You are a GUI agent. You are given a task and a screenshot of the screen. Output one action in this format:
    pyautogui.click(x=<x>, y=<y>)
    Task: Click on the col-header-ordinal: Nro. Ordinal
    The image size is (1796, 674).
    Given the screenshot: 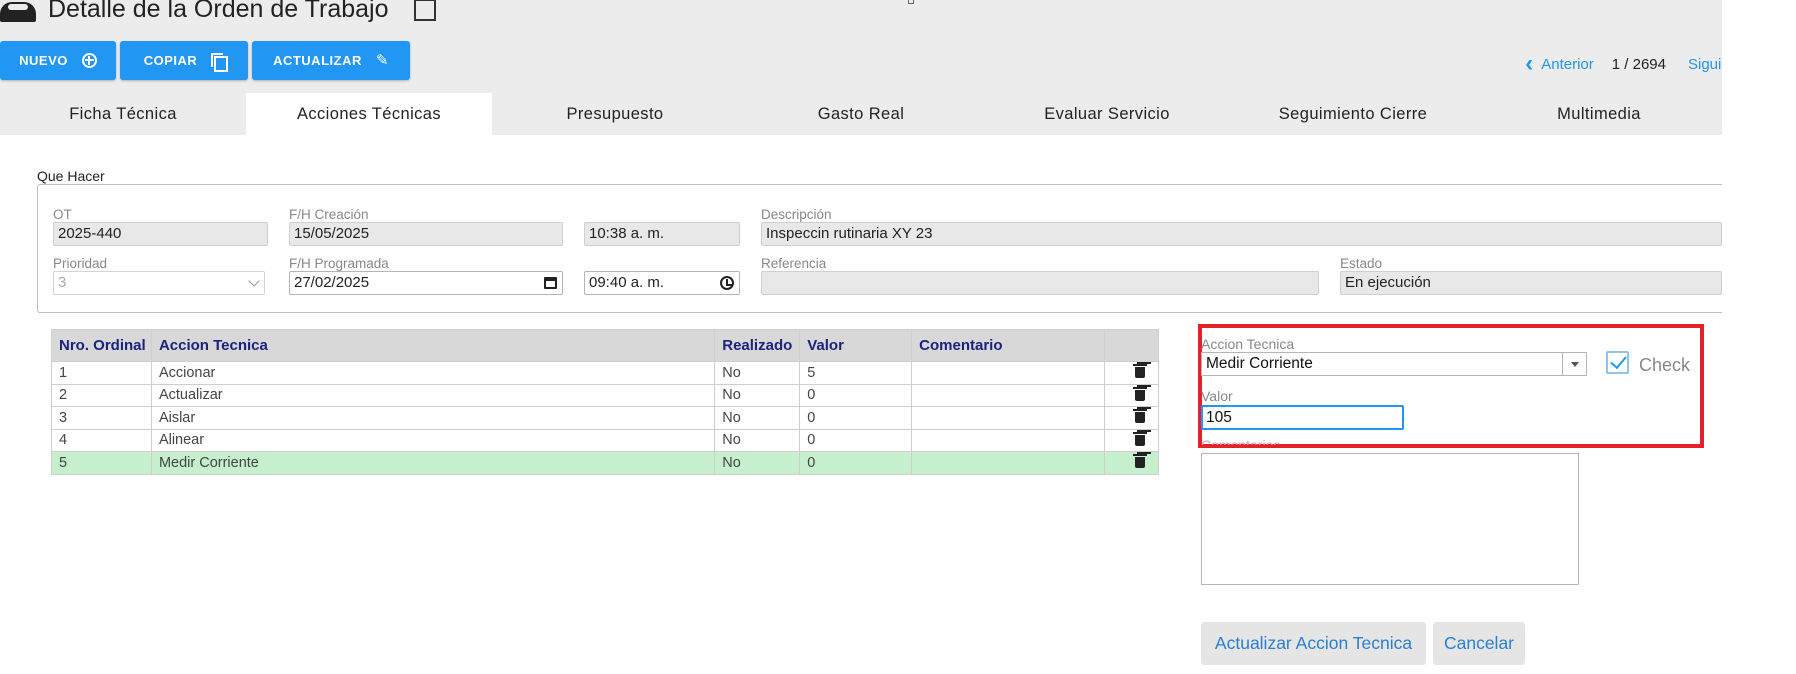 What is the action you would take?
    pyautogui.click(x=101, y=345)
    